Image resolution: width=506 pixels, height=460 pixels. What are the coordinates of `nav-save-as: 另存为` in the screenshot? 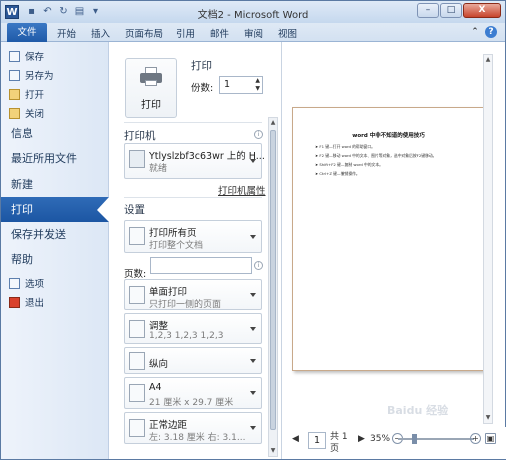 It's located at (31, 75).